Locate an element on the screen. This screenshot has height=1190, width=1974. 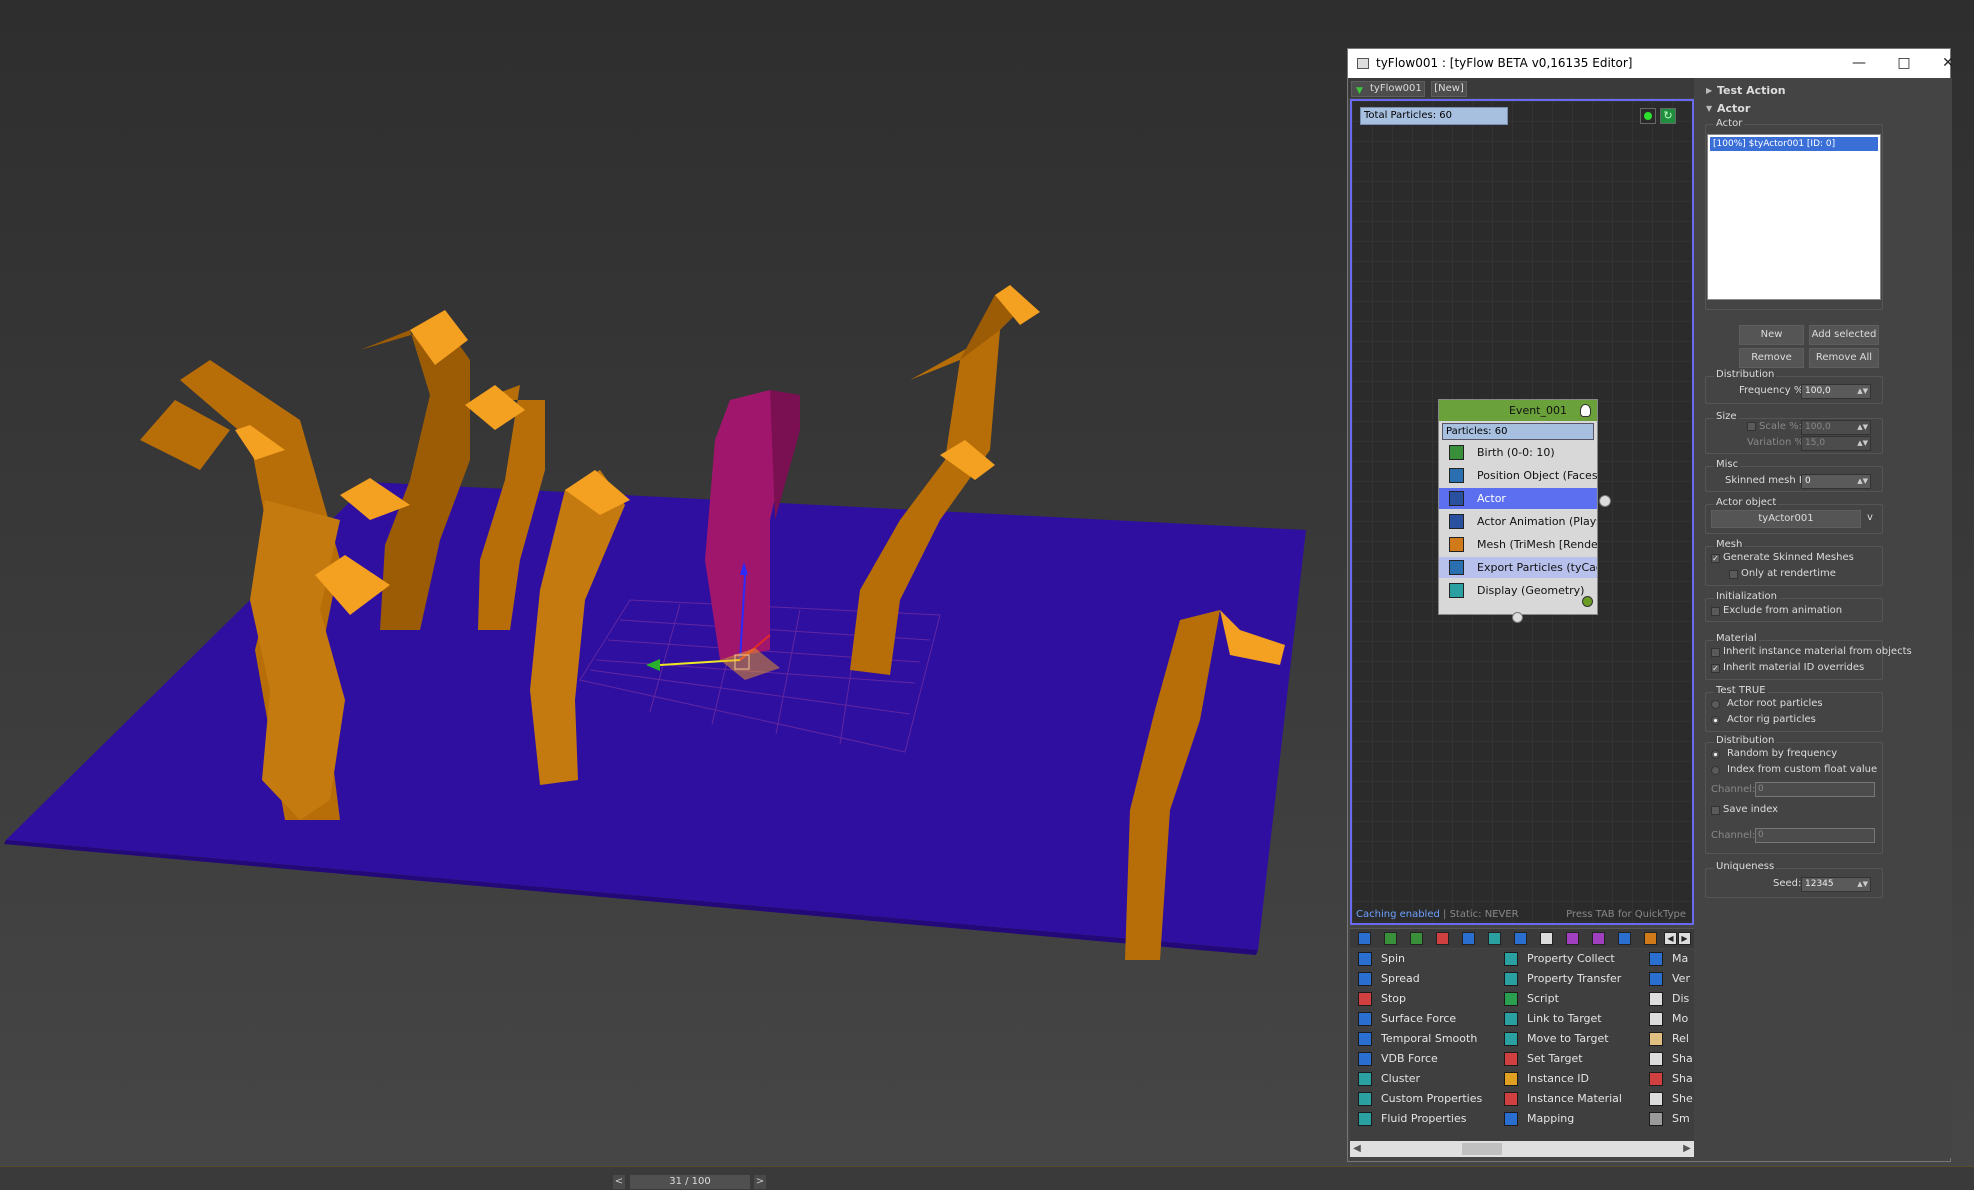
operator-row: Mesh (TriMesh [Render]) is located at coordinates (1518, 544).